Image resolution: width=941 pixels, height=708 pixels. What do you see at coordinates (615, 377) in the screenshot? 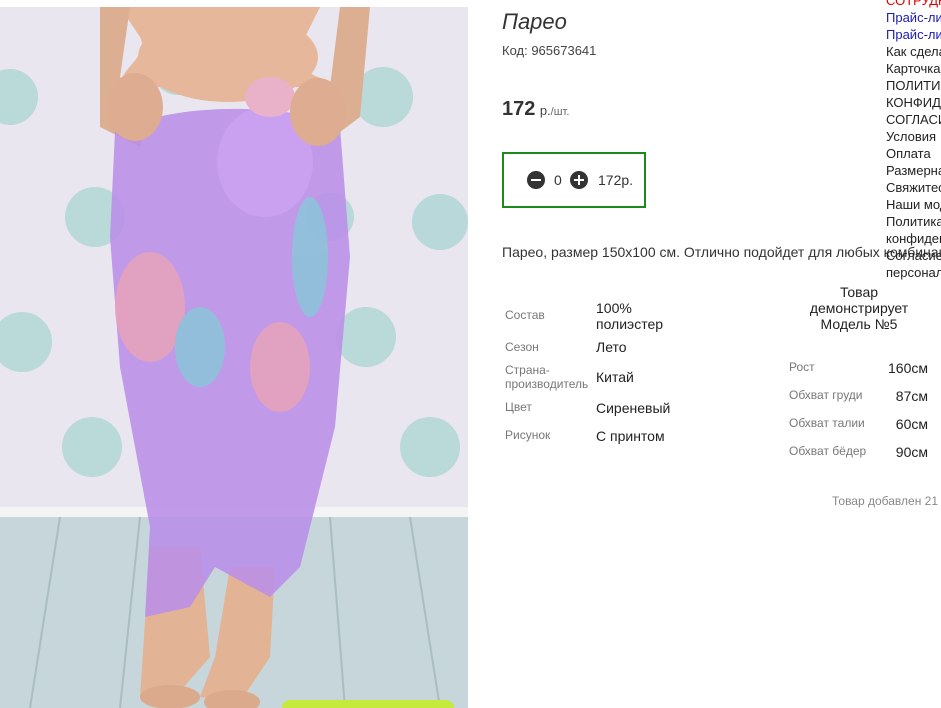
I see `attribute-value: Китай` at bounding box center [615, 377].